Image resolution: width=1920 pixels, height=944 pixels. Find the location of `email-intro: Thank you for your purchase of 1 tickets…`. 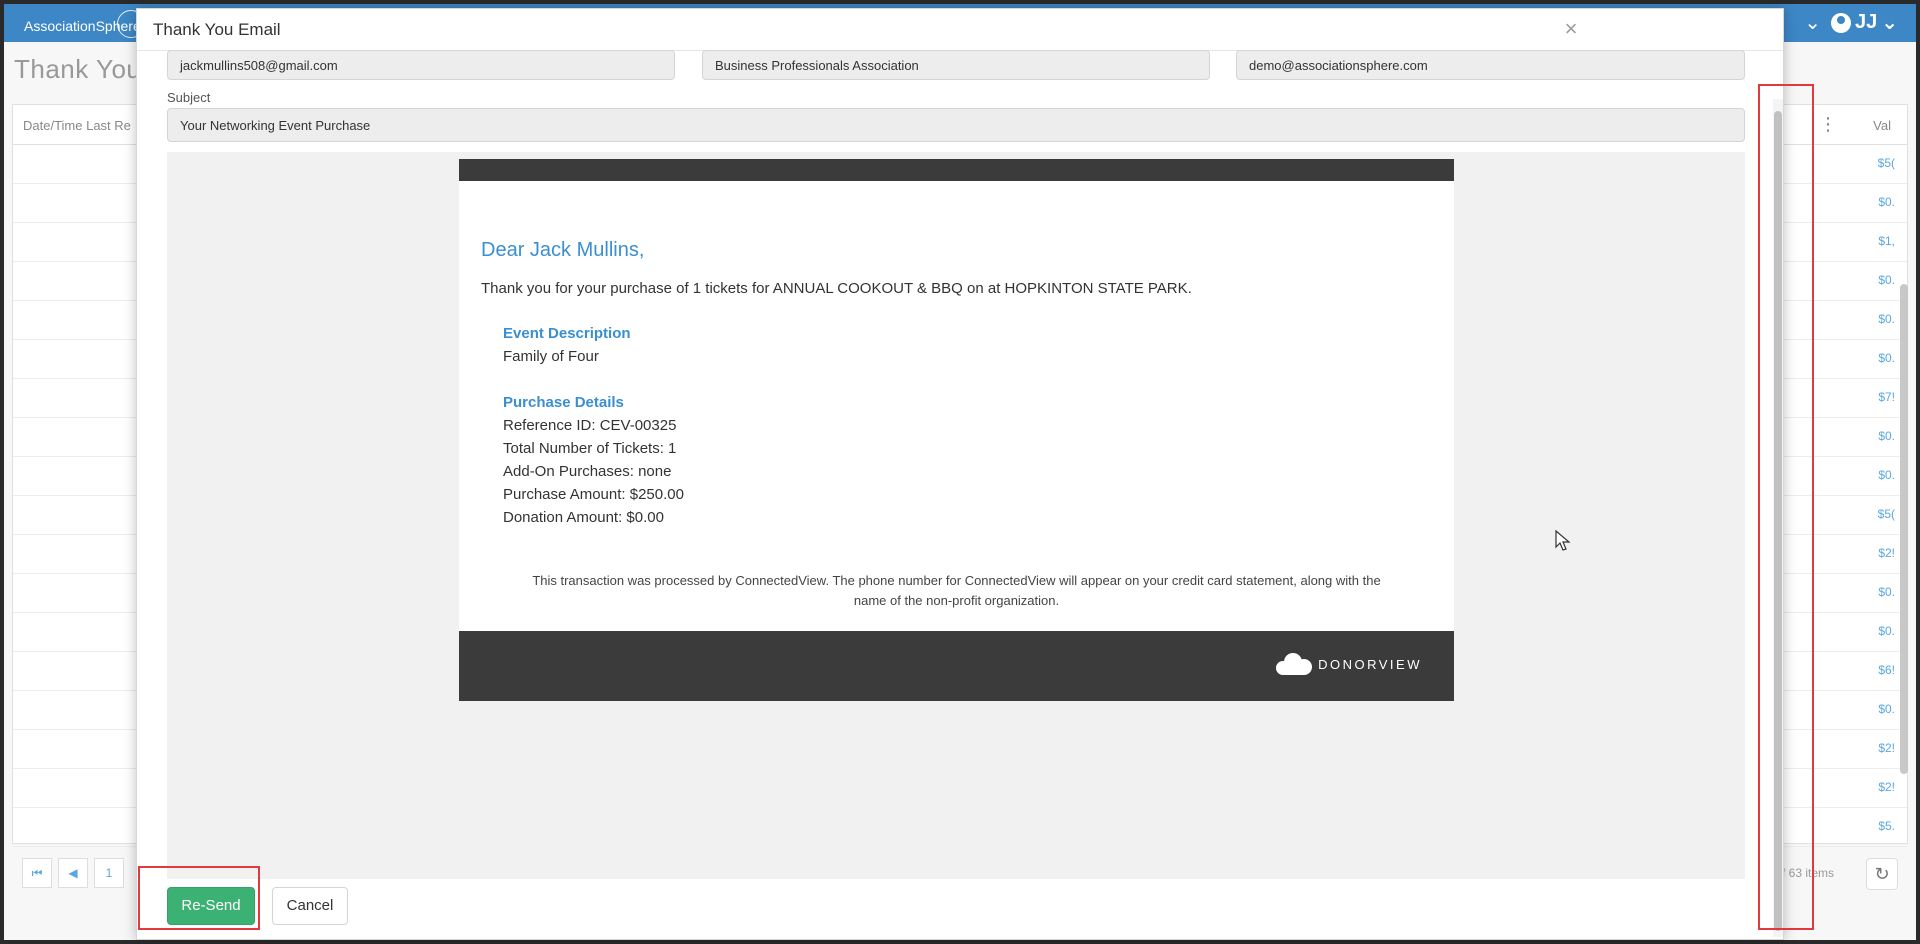

email-intro: Thank you for your purchase of 1 tickets… is located at coordinates (836, 288).